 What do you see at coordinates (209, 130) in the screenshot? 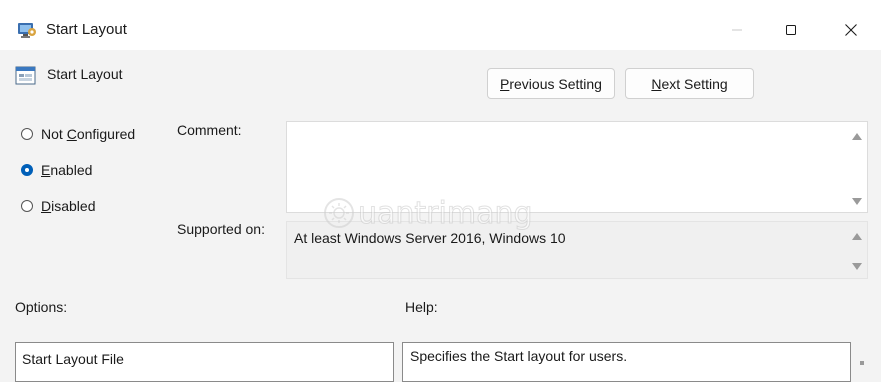
I see `comment-label: Comment:` at bounding box center [209, 130].